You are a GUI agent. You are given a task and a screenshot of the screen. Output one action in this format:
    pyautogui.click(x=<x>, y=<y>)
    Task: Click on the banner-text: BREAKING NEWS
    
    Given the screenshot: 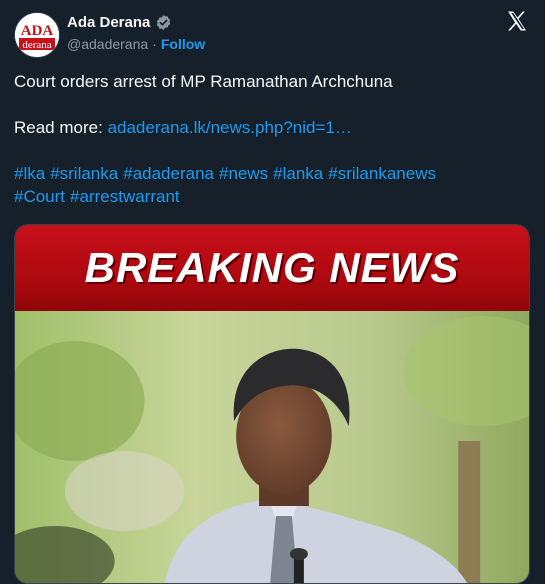 What is the action you would take?
    pyautogui.click(x=272, y=267)
    